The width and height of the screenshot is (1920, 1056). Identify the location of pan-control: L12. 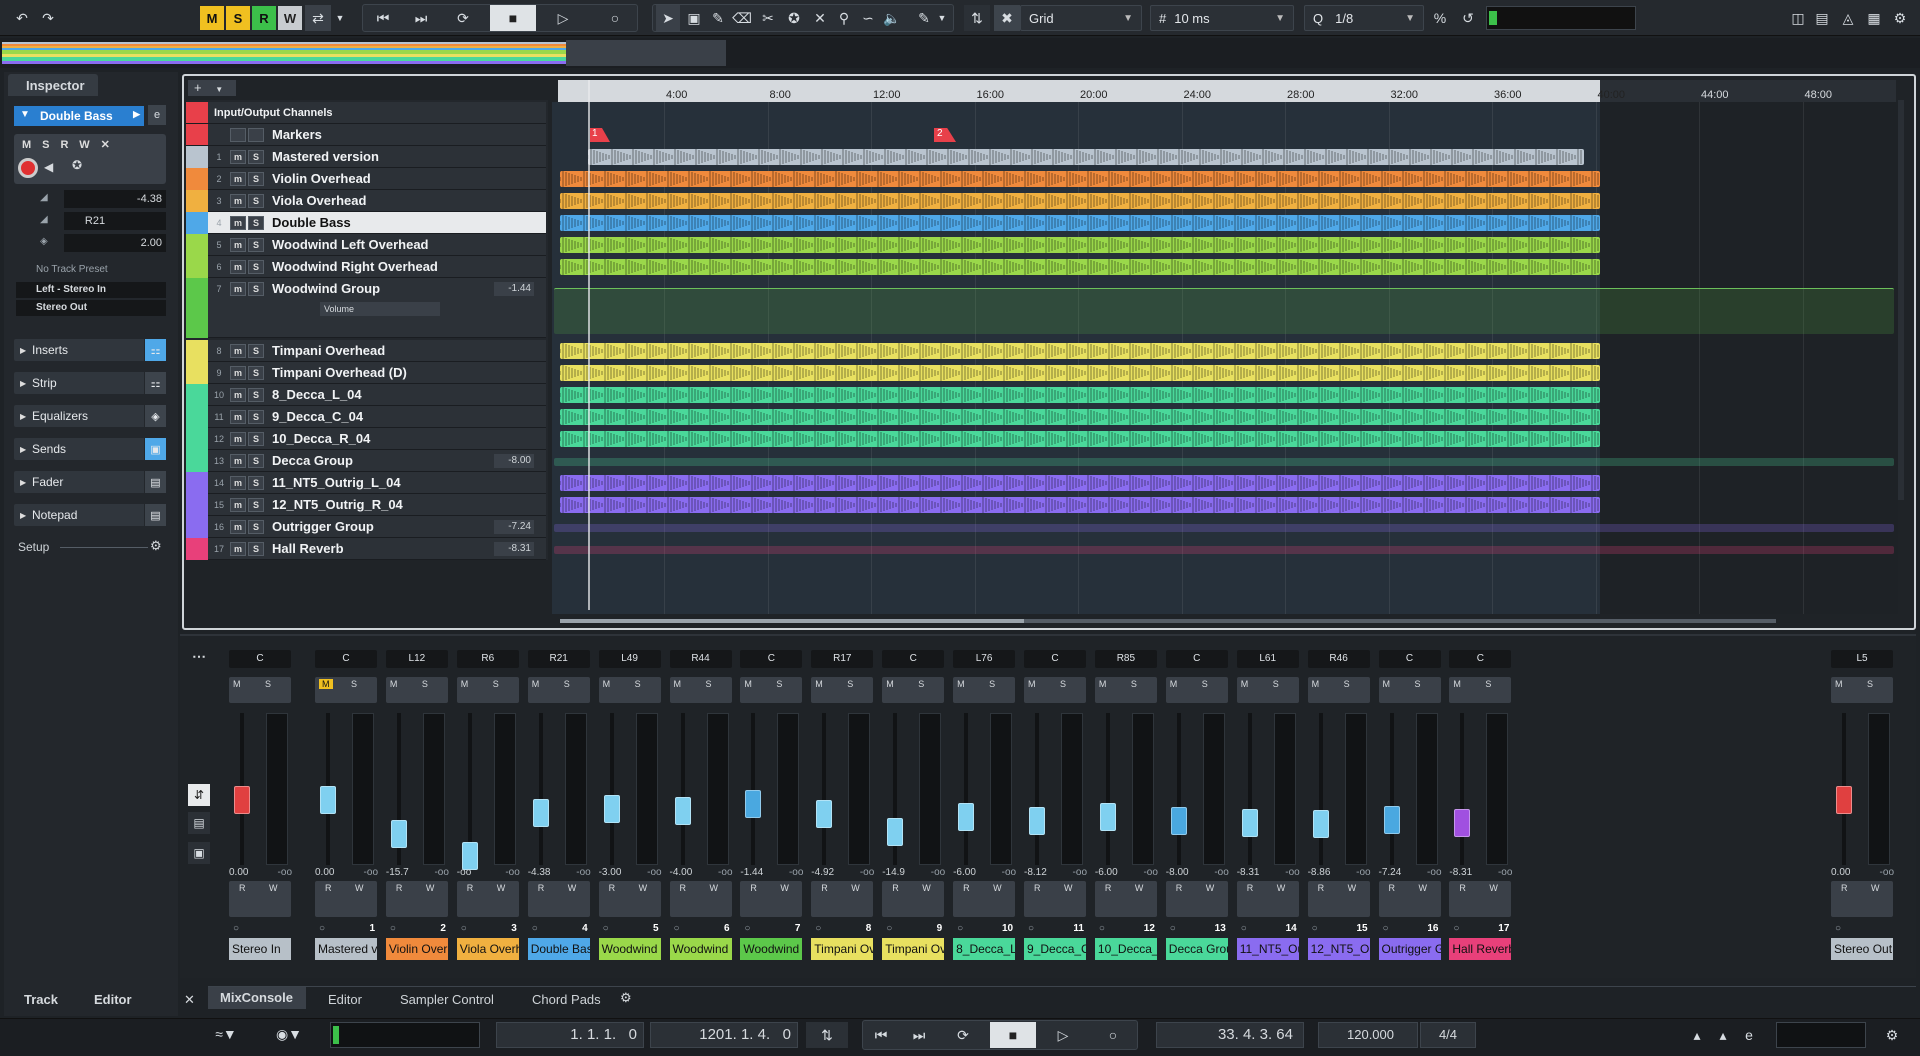
(416, 659).